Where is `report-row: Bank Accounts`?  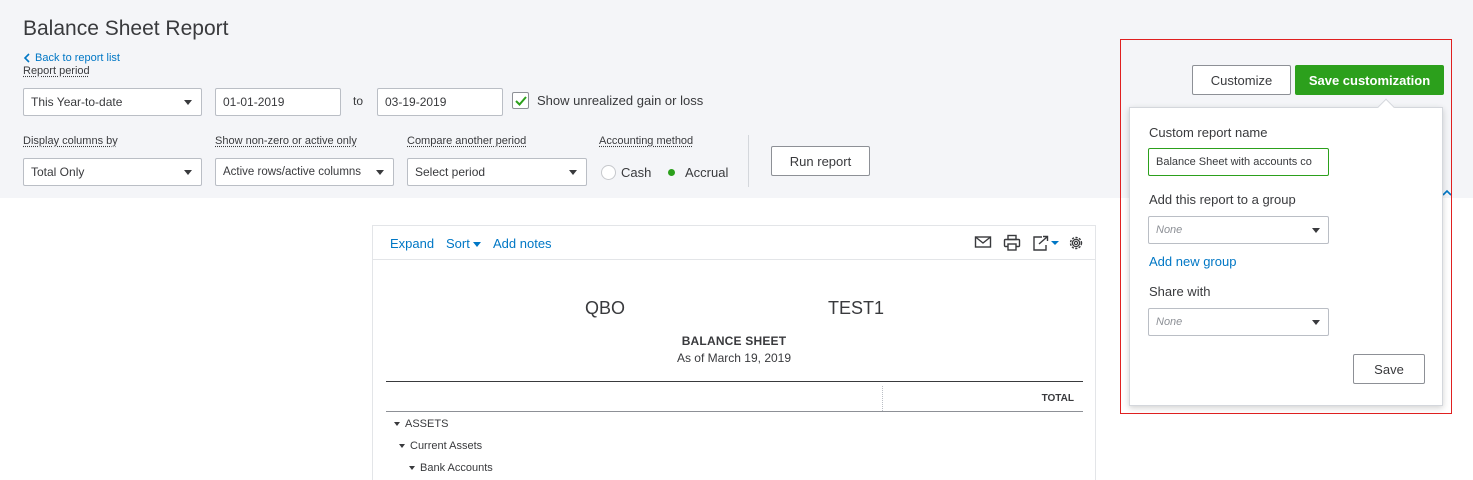 report-row: Bank Accounts is located at coordinates (451, 468).